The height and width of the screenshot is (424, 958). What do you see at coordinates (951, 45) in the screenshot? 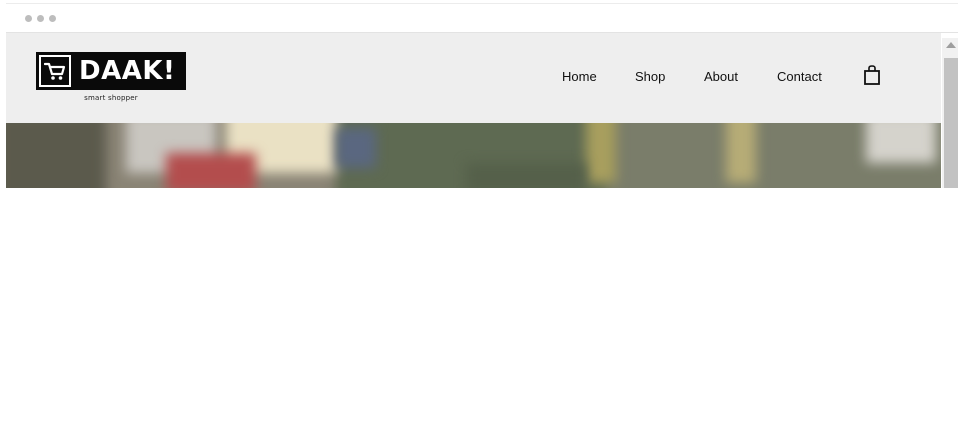
I see `scroll-up-arrow-icon` at bounding box center [951, 45].